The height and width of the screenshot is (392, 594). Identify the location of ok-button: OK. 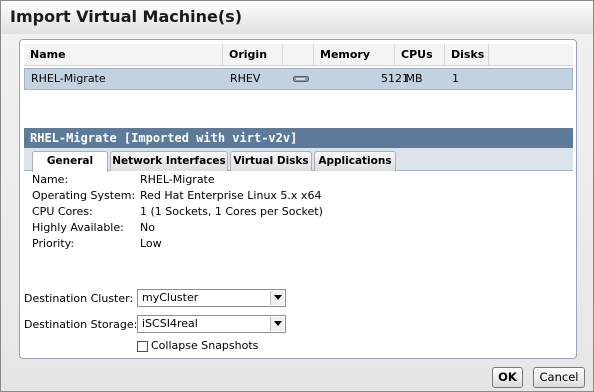
(507, 377).